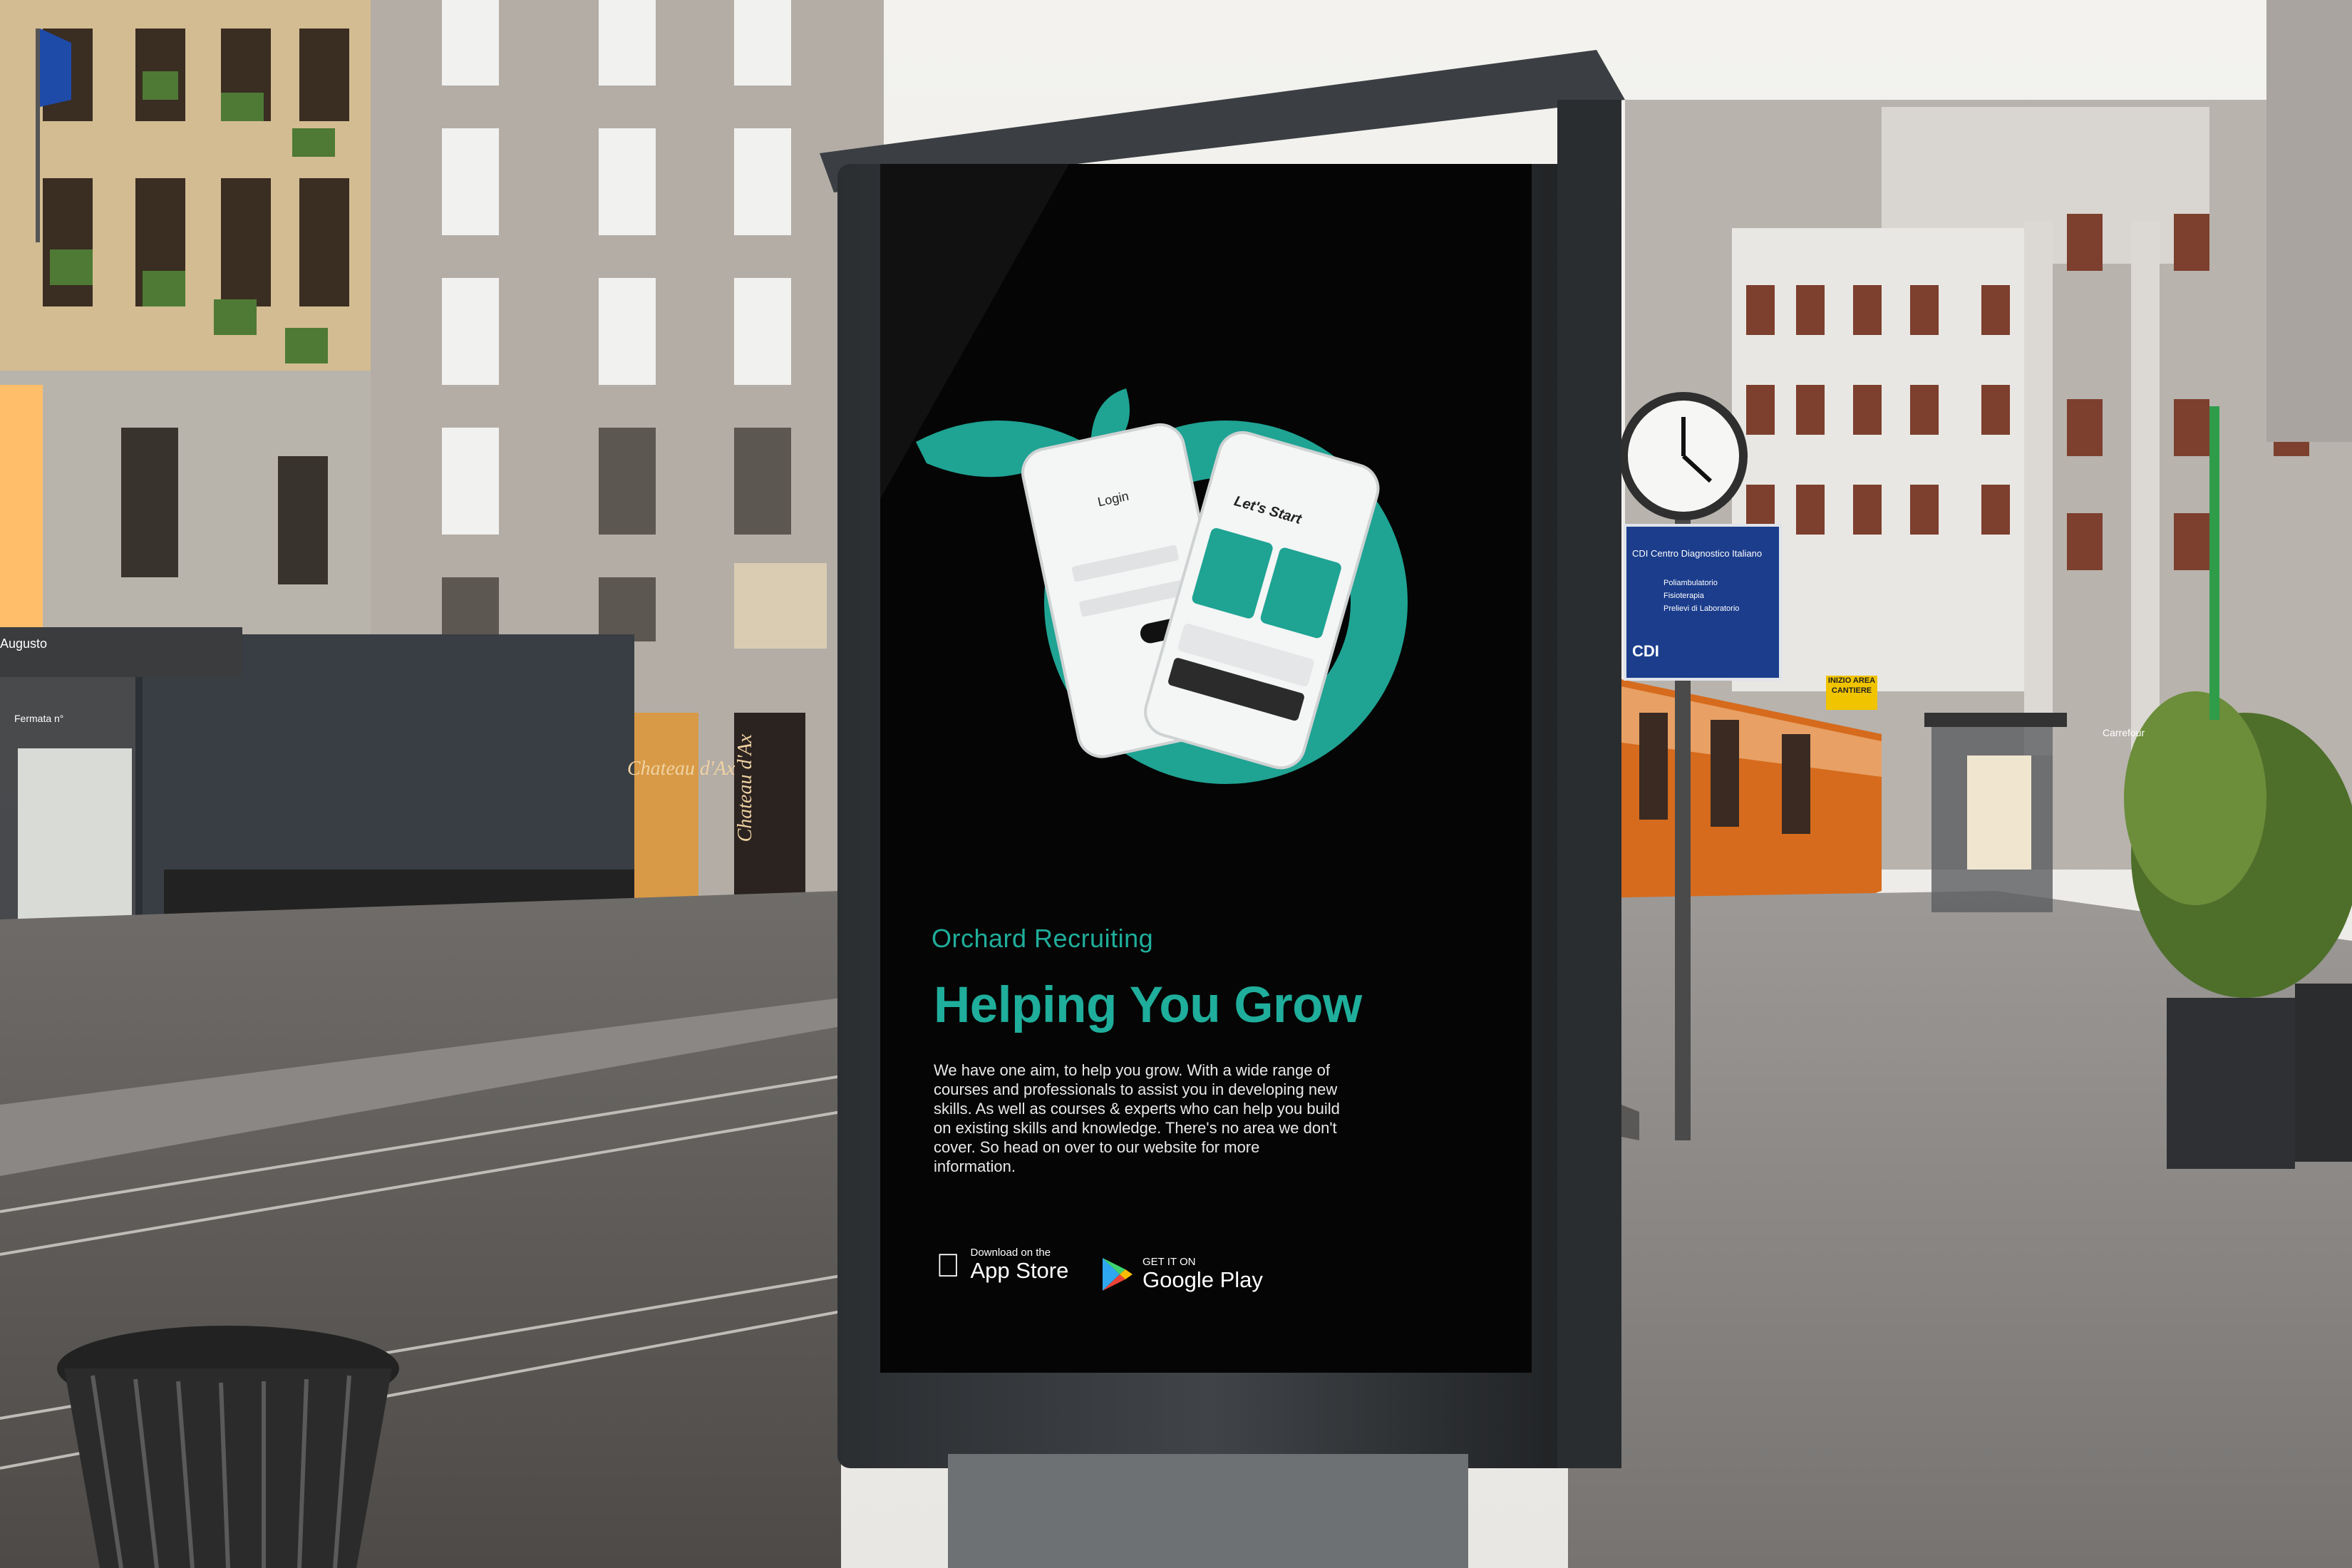  What do you see at coordinates (1203, 1280) in the screenshot?
I see `google-play-big-text: Google Play` at bounding box center [1203, 1280].